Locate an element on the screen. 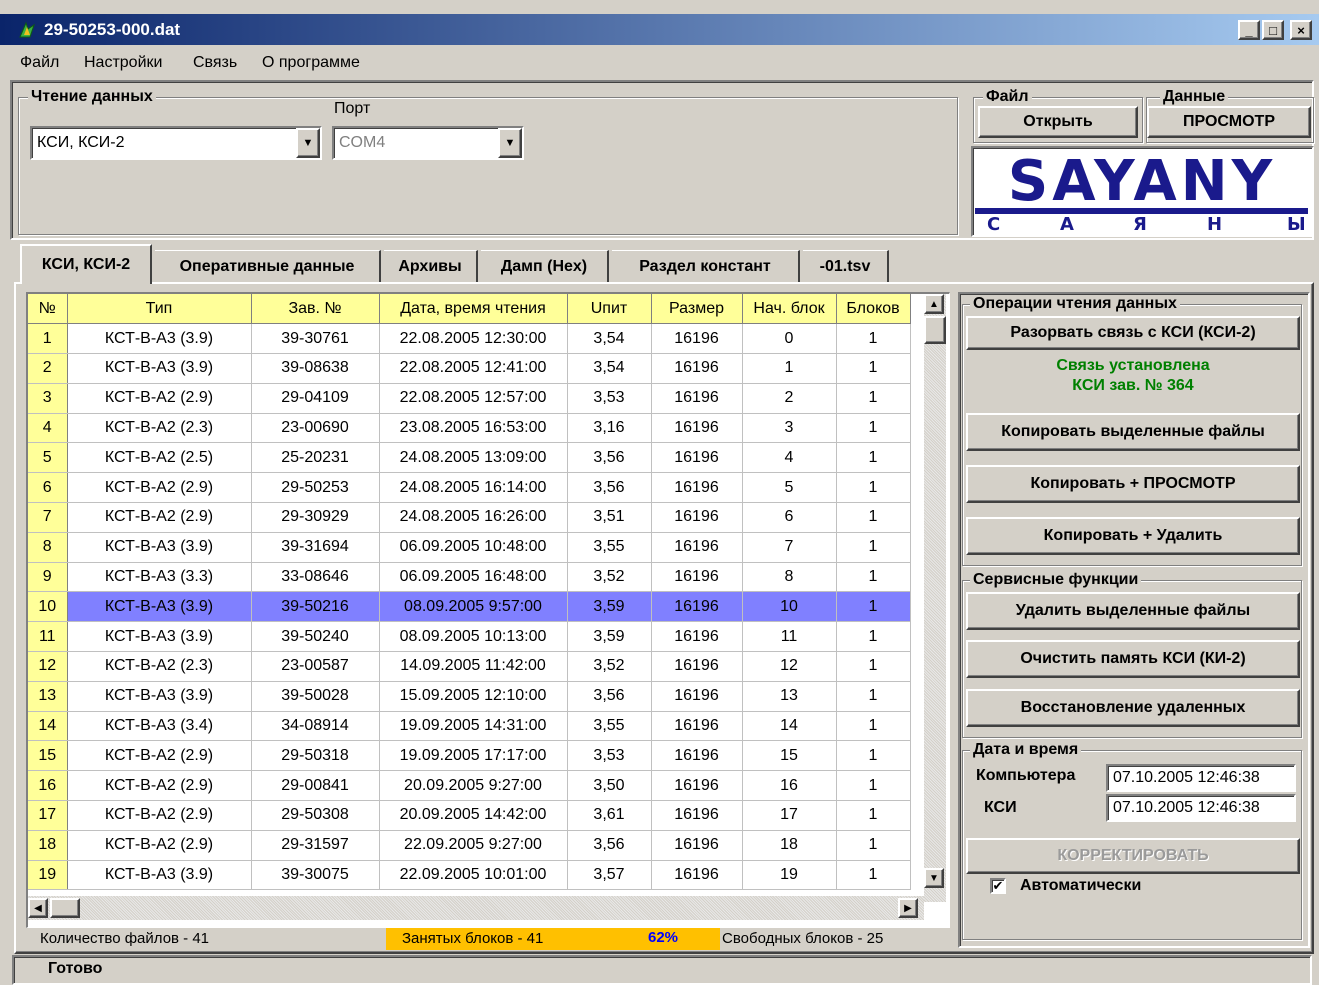 The height and width of the screenshot is (985, 1319). table-cell: 13 is located at coordinates (789, 696).